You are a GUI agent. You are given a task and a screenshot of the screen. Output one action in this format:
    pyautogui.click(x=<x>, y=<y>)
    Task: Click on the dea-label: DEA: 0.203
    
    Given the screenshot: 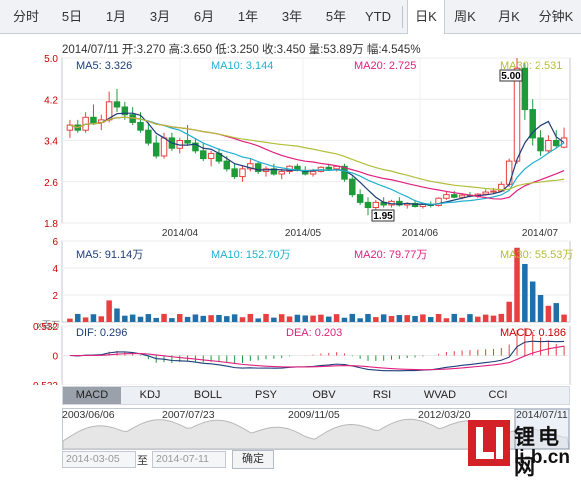 What is the action you would take?
    pyautogui.click(x=314, y=333)
    